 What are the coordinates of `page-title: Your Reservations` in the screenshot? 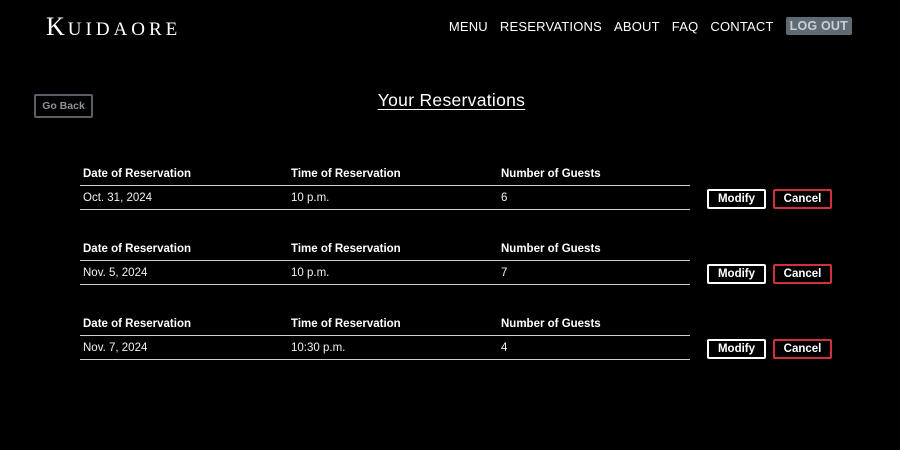 It's located at (451, 100).